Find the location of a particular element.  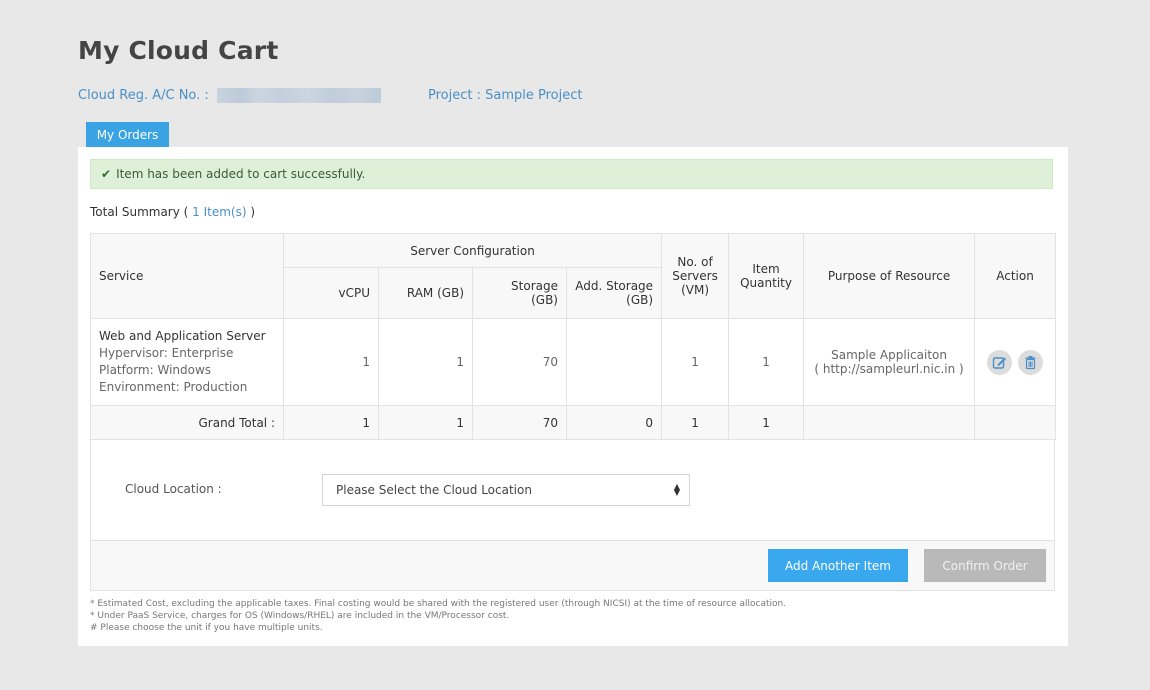

action-bar: Add Another Item Confirm Order is located at coordinates (572, 565).